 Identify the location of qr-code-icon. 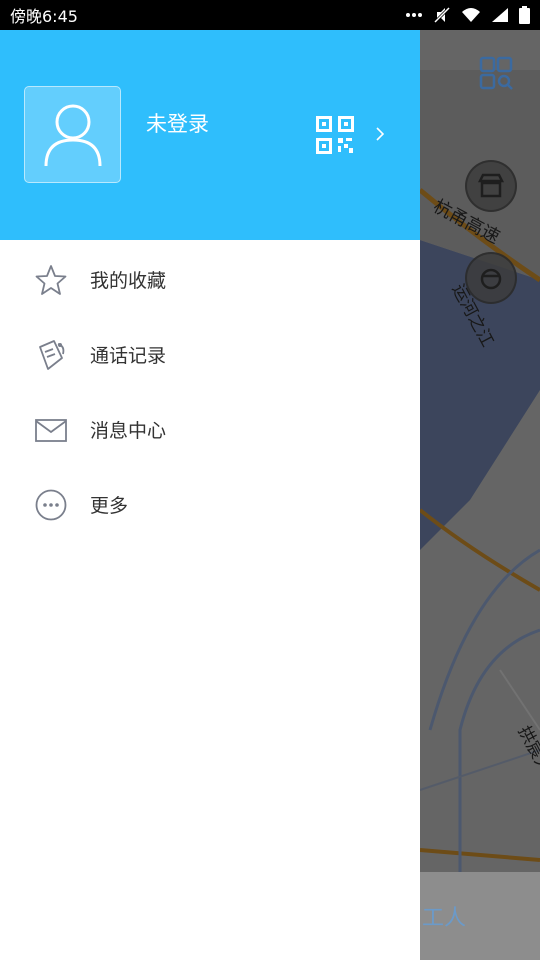
(335, 135).